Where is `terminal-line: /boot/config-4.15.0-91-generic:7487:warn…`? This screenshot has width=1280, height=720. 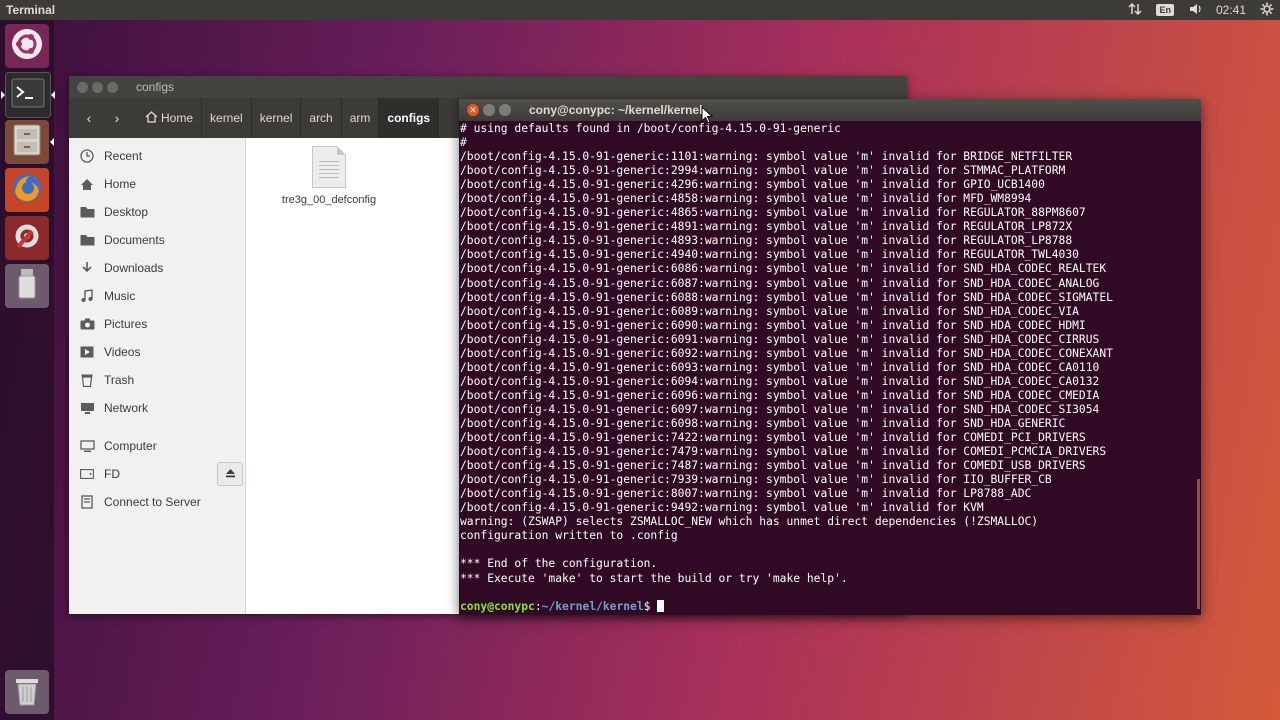 terminal-line: /boot/config-4.15.0-91-generic:7487:warn… is located at coordinates (773, 466).